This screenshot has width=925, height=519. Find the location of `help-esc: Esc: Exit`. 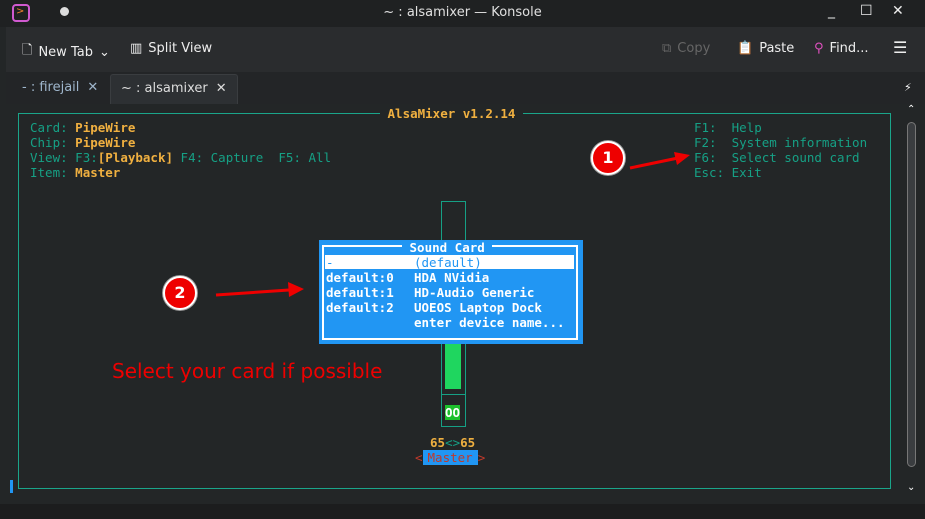

help-esc: Esc: Exit is located at coordinates (728, 172).